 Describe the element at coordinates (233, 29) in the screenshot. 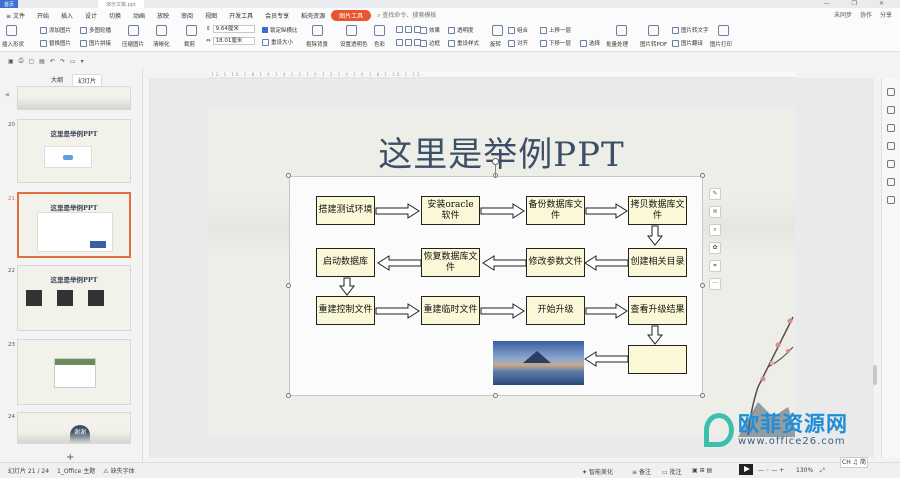

I see `height-value: 9.64厘米` at that location.